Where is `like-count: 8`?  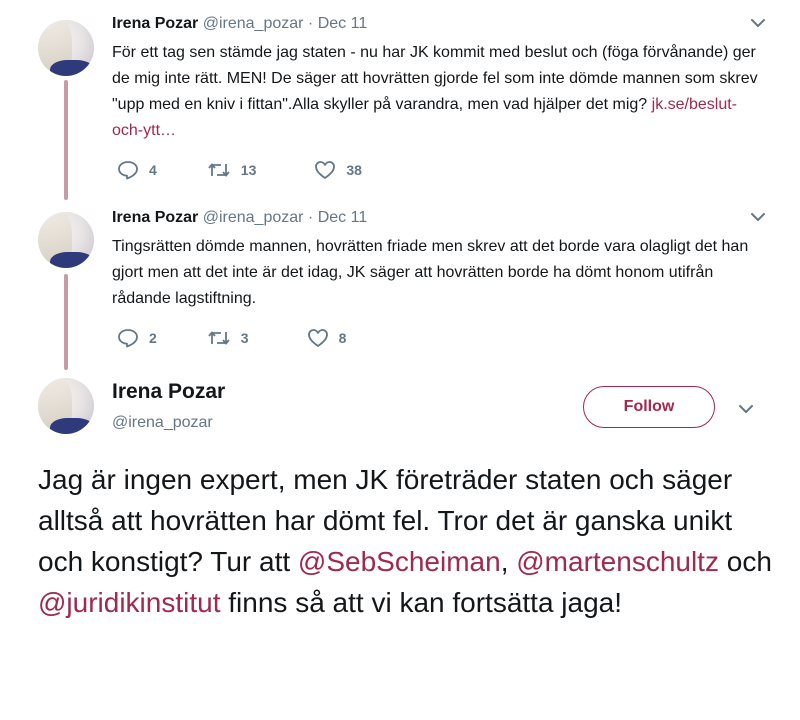 like-count: 8 is located at coordinates (342, 338).